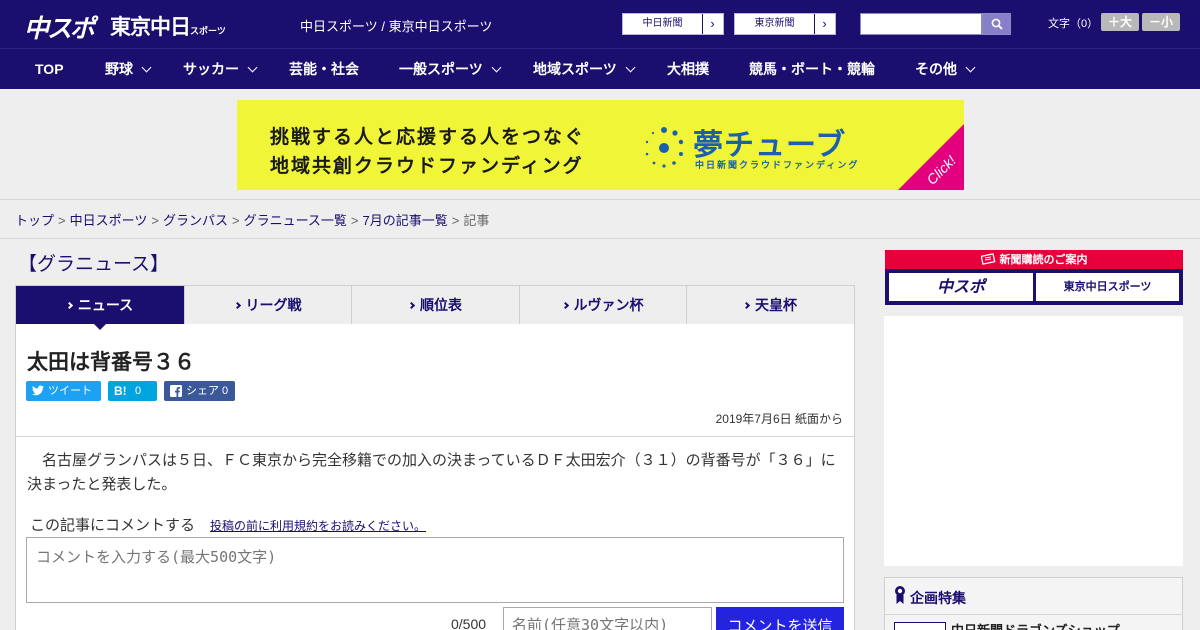  What do you see at coordinates (776, 305) in the screenshot?
I see `tab-label: 天皇杯` at bounding box center [776, 305].